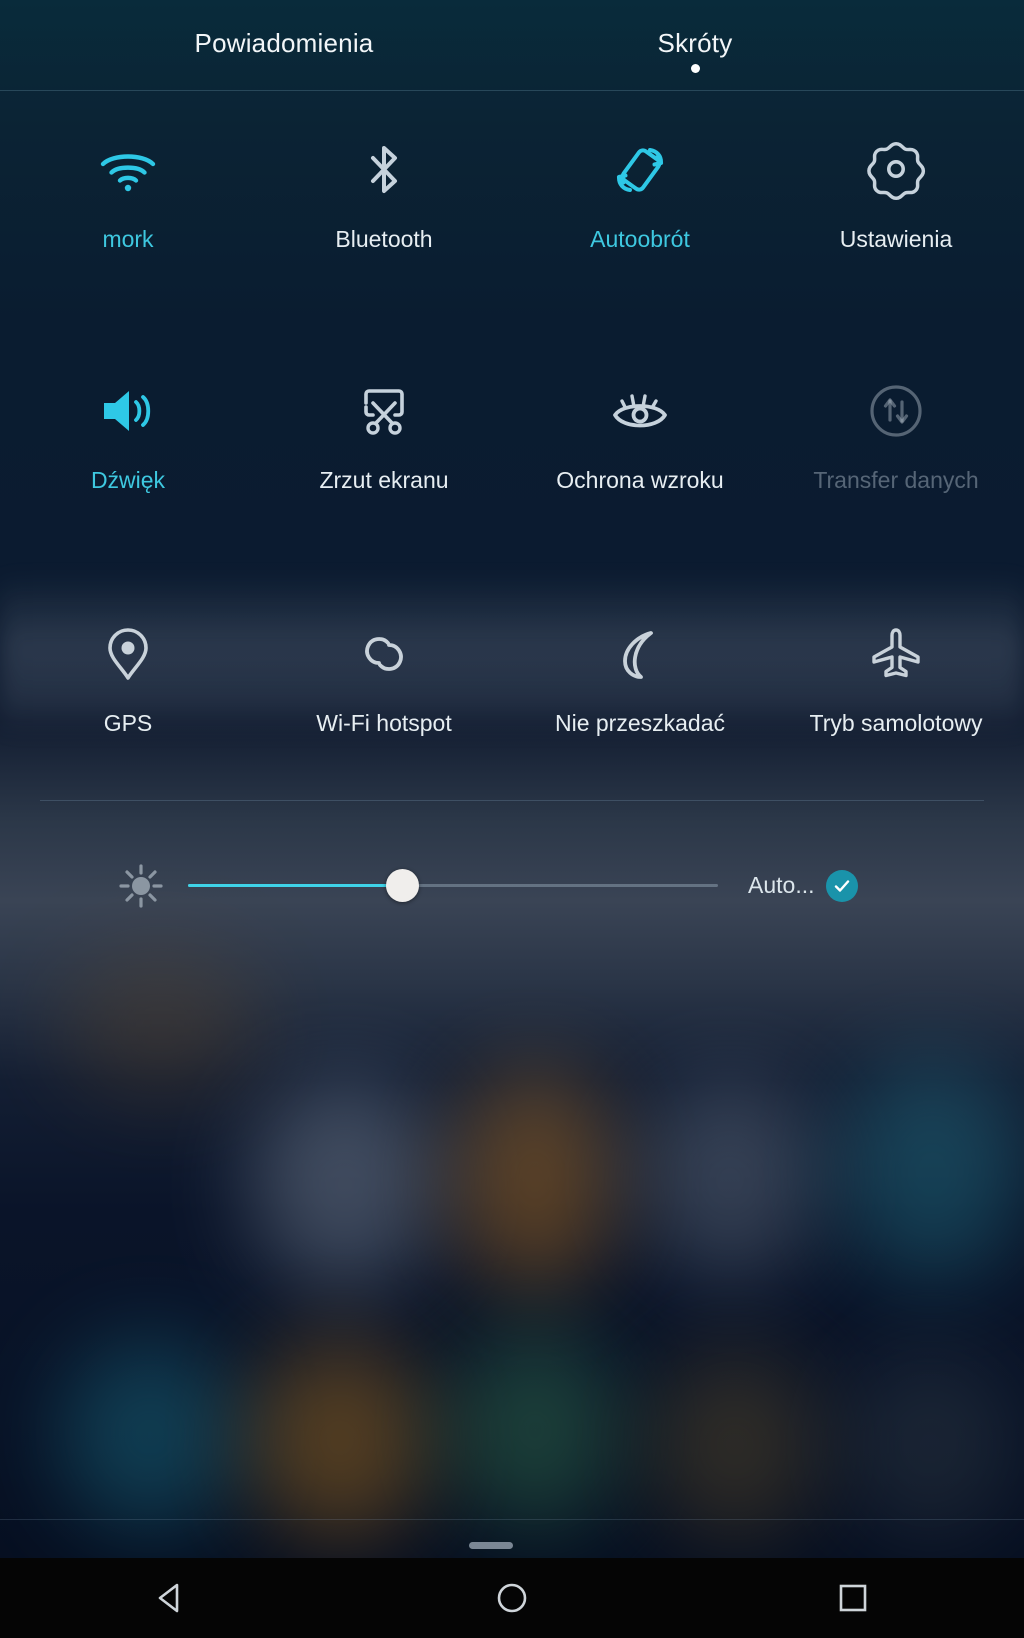  Describe the element at coordinates (640, 723) in the screenshot. I see `toggle-label: Nie przeszkadać` at that location.